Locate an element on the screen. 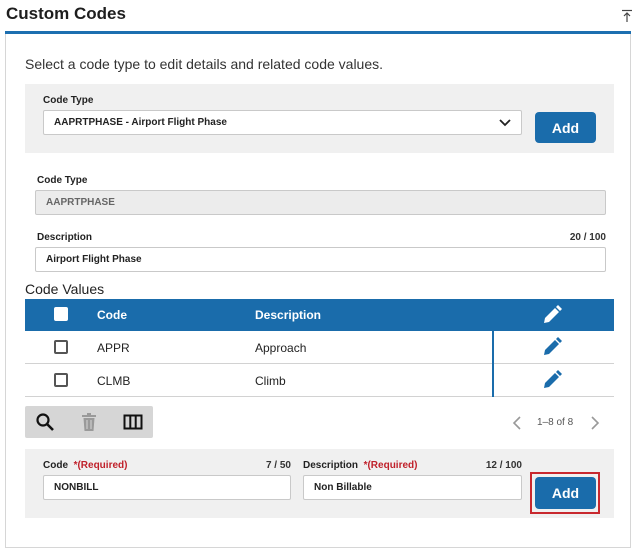 The height and width of the screenshot is (550, 636). chevron-left-icon is located at coordinates (517, 423).